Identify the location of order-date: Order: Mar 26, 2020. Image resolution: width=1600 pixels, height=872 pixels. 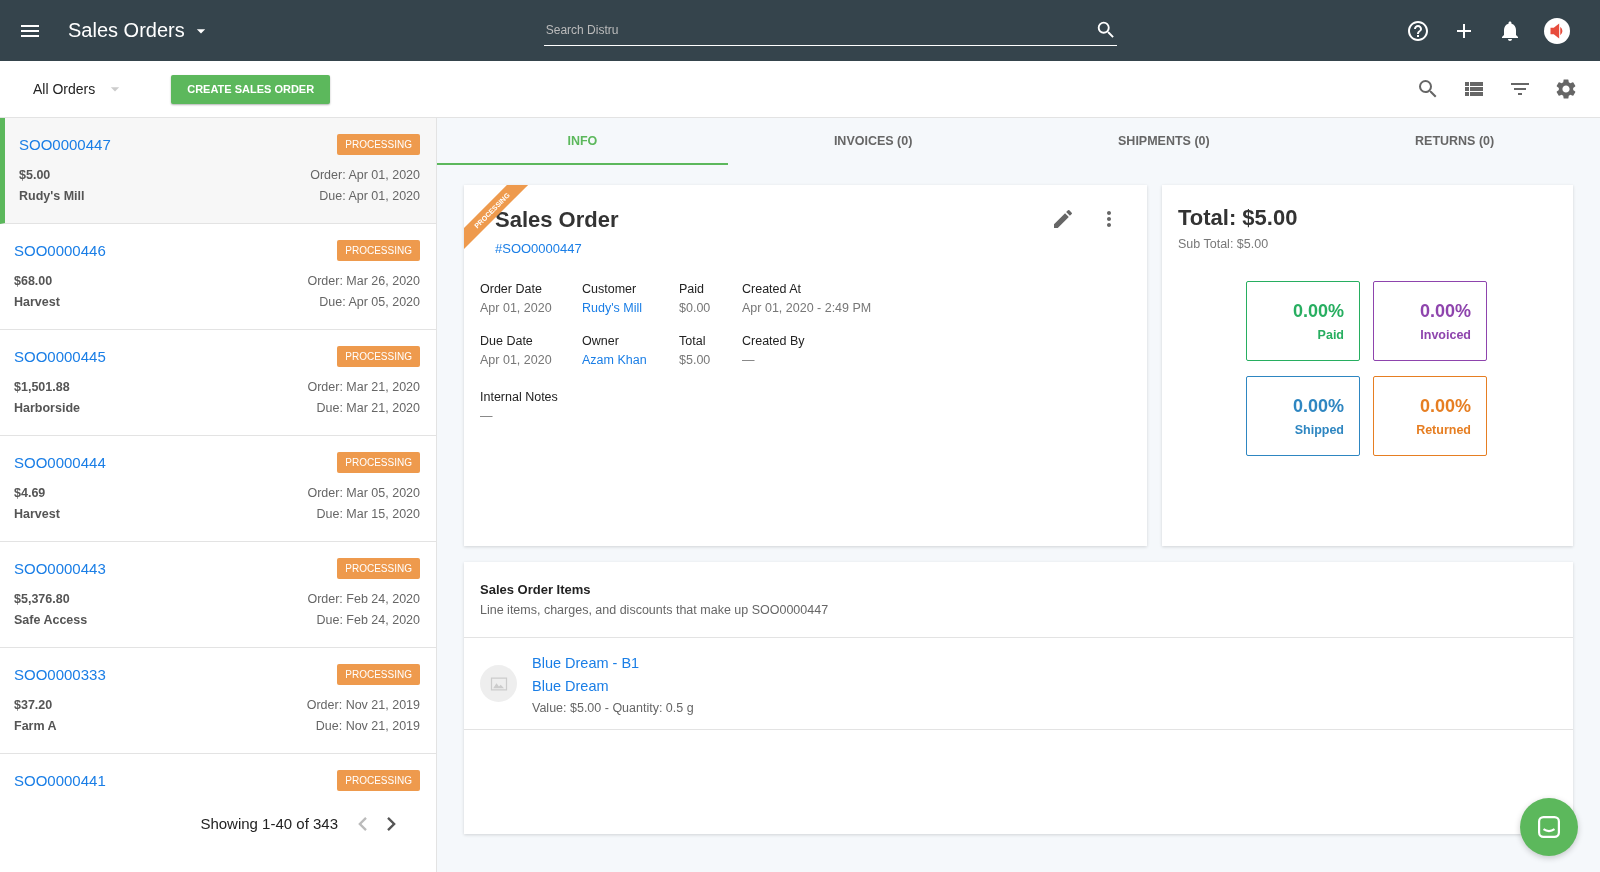
(363, 281).